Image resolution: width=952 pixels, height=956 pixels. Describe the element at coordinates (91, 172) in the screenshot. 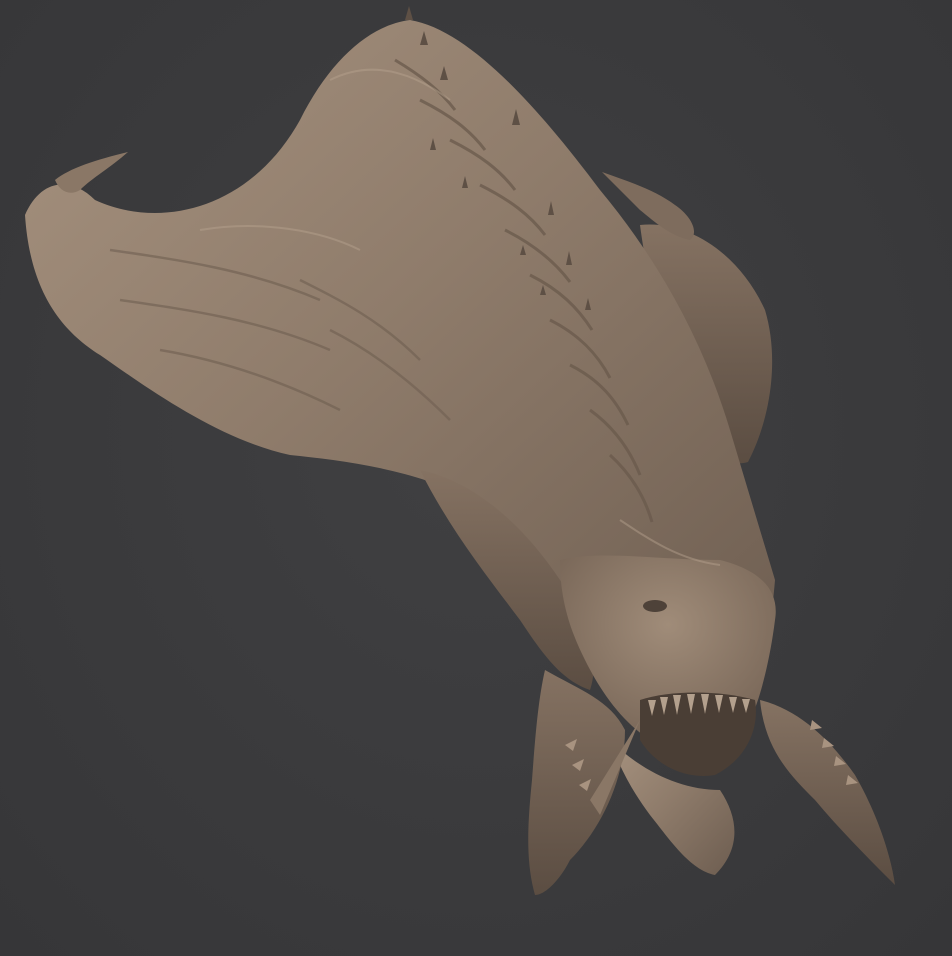

I see `left-claw` at that location.